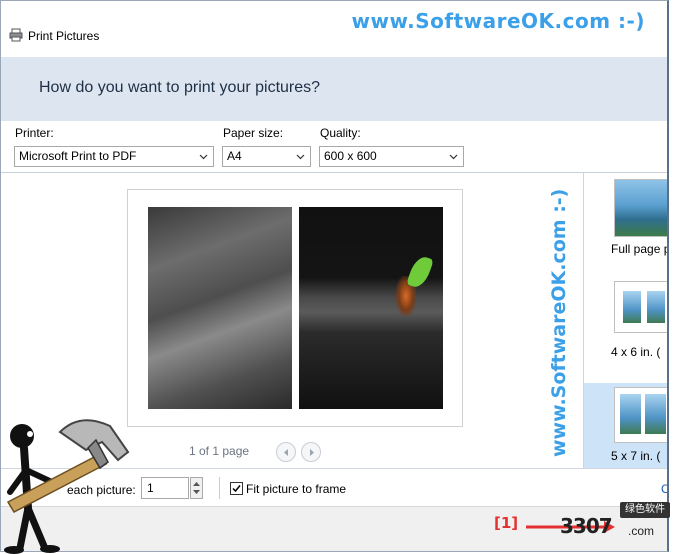  What do you see at coordinates (645, 510) in the screenshot?
I see `brand-tag: 绿色软件` at bounding box center [645, 510].